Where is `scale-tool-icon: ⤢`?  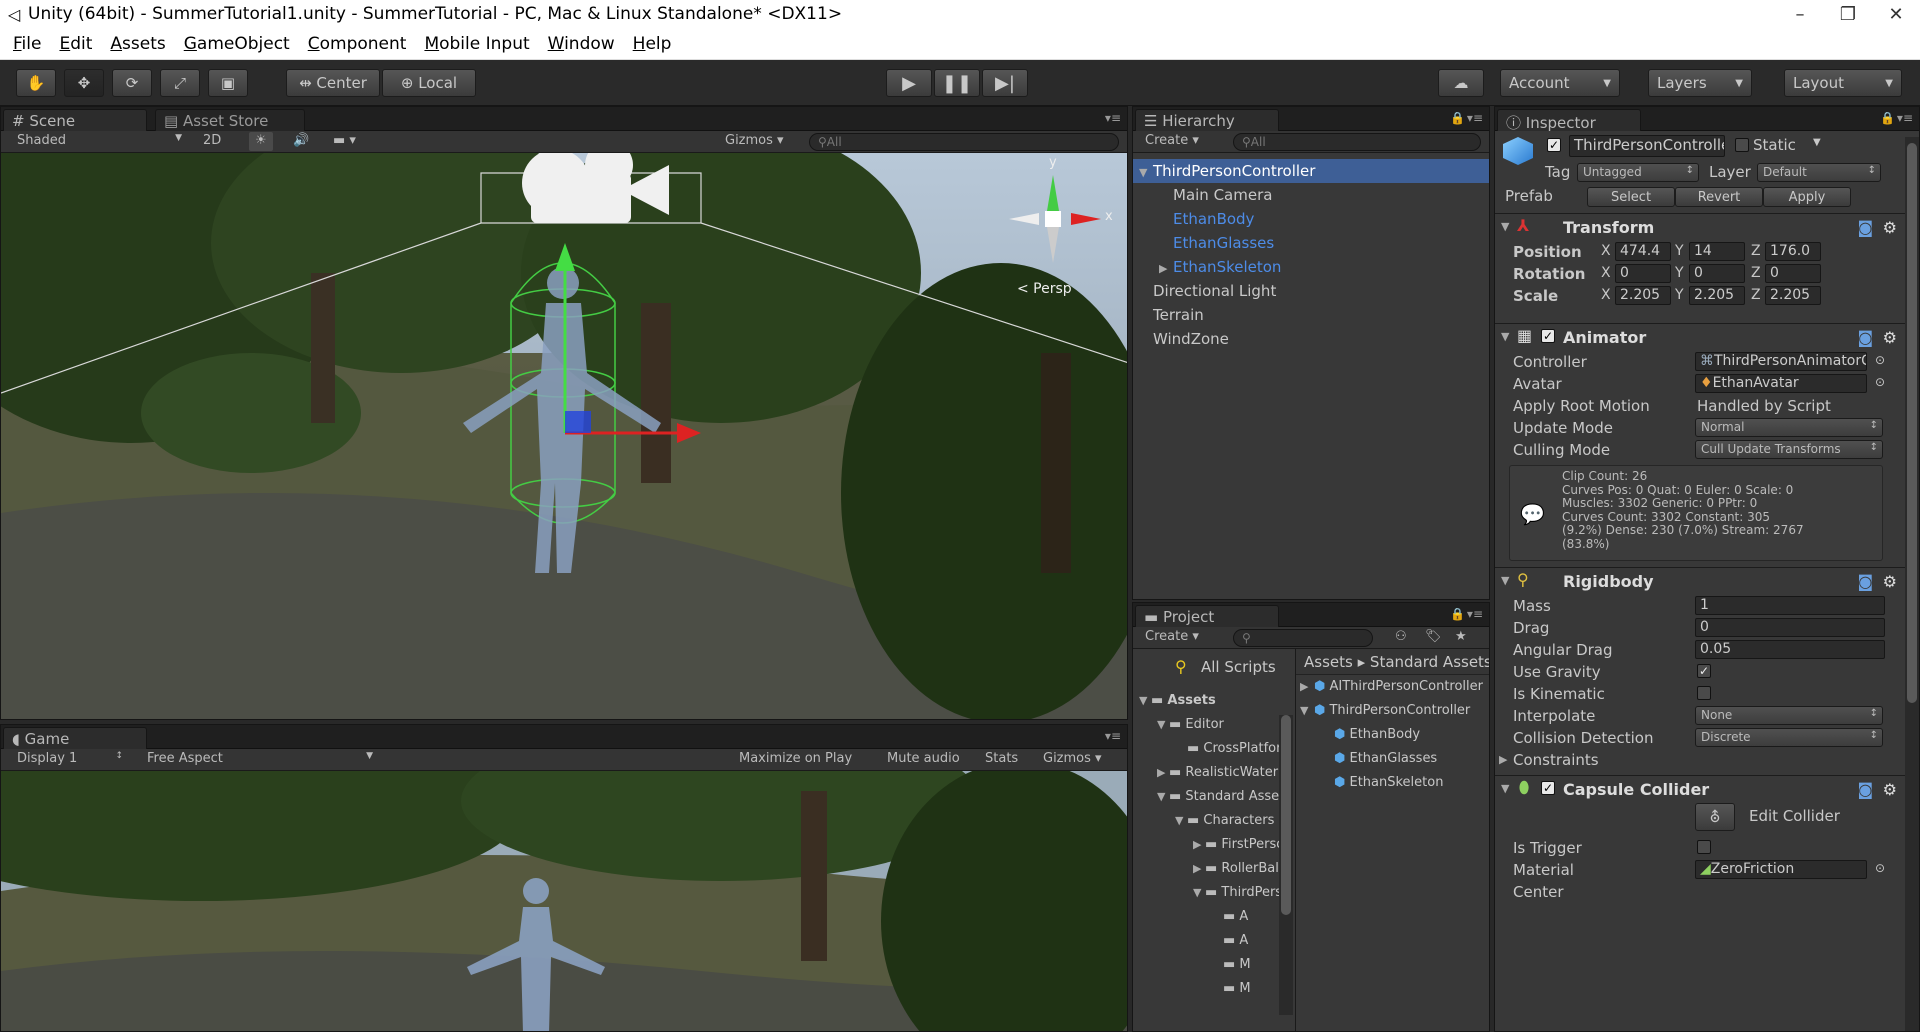 scale-tool-icon: ⤢ is located at coordinates (180, 83).